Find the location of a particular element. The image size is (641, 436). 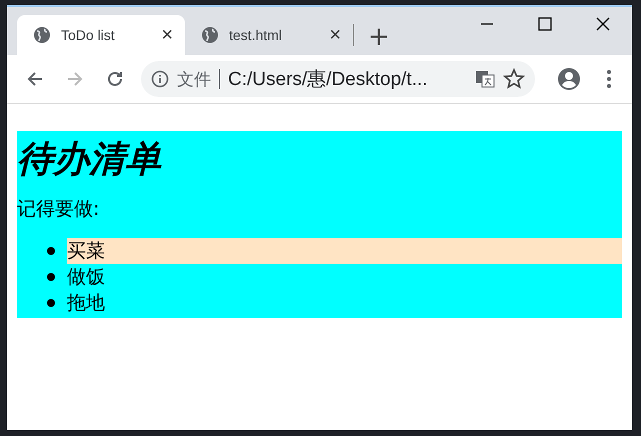

page-heading: 待办清单 is located at coordinates (89, 160).